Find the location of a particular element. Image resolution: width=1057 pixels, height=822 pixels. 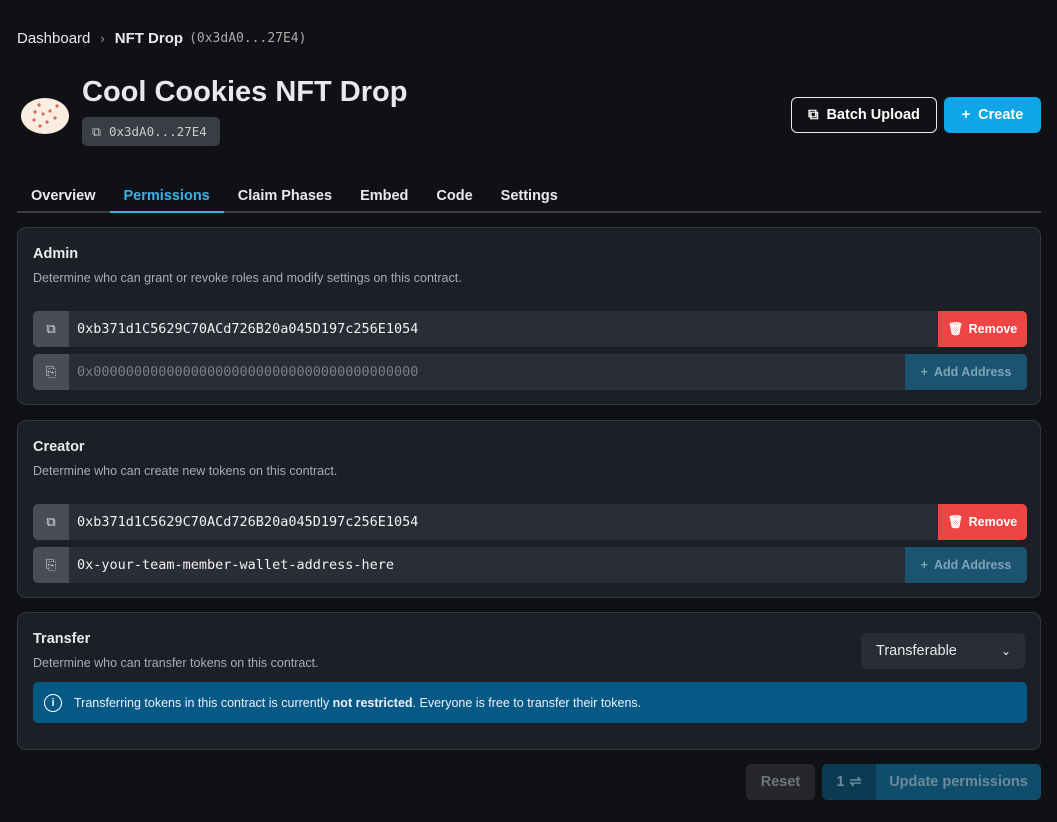

info-text-bold: not restricted is located at coordinates (372, 702).